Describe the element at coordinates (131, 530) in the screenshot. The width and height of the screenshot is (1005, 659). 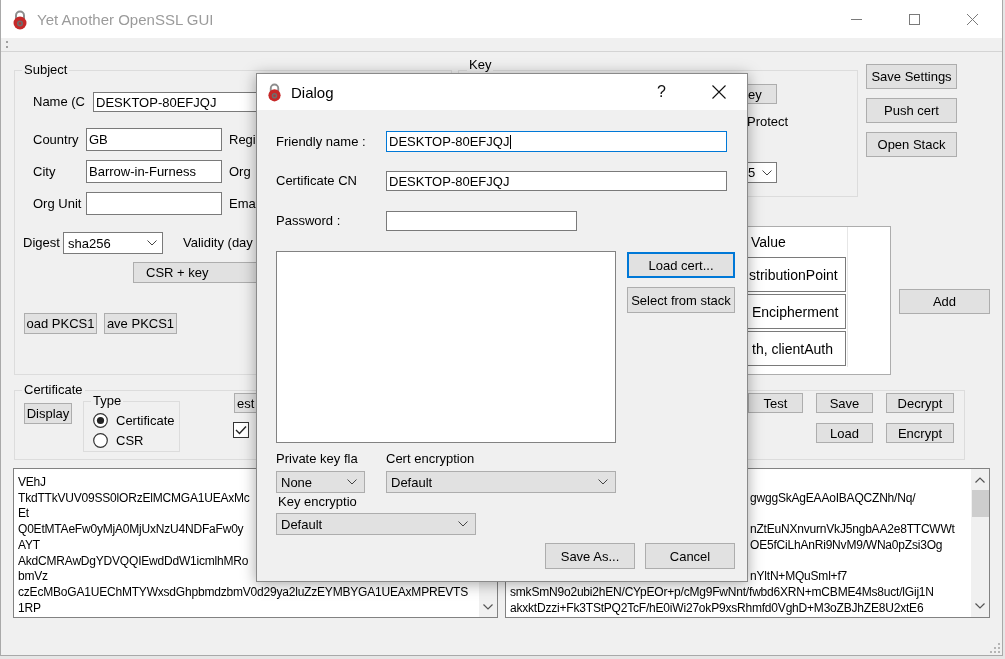
I see `text-line: Q0EtMTAeFw0yMjA0MjUxNzU4NDFaFw0y` at that location.